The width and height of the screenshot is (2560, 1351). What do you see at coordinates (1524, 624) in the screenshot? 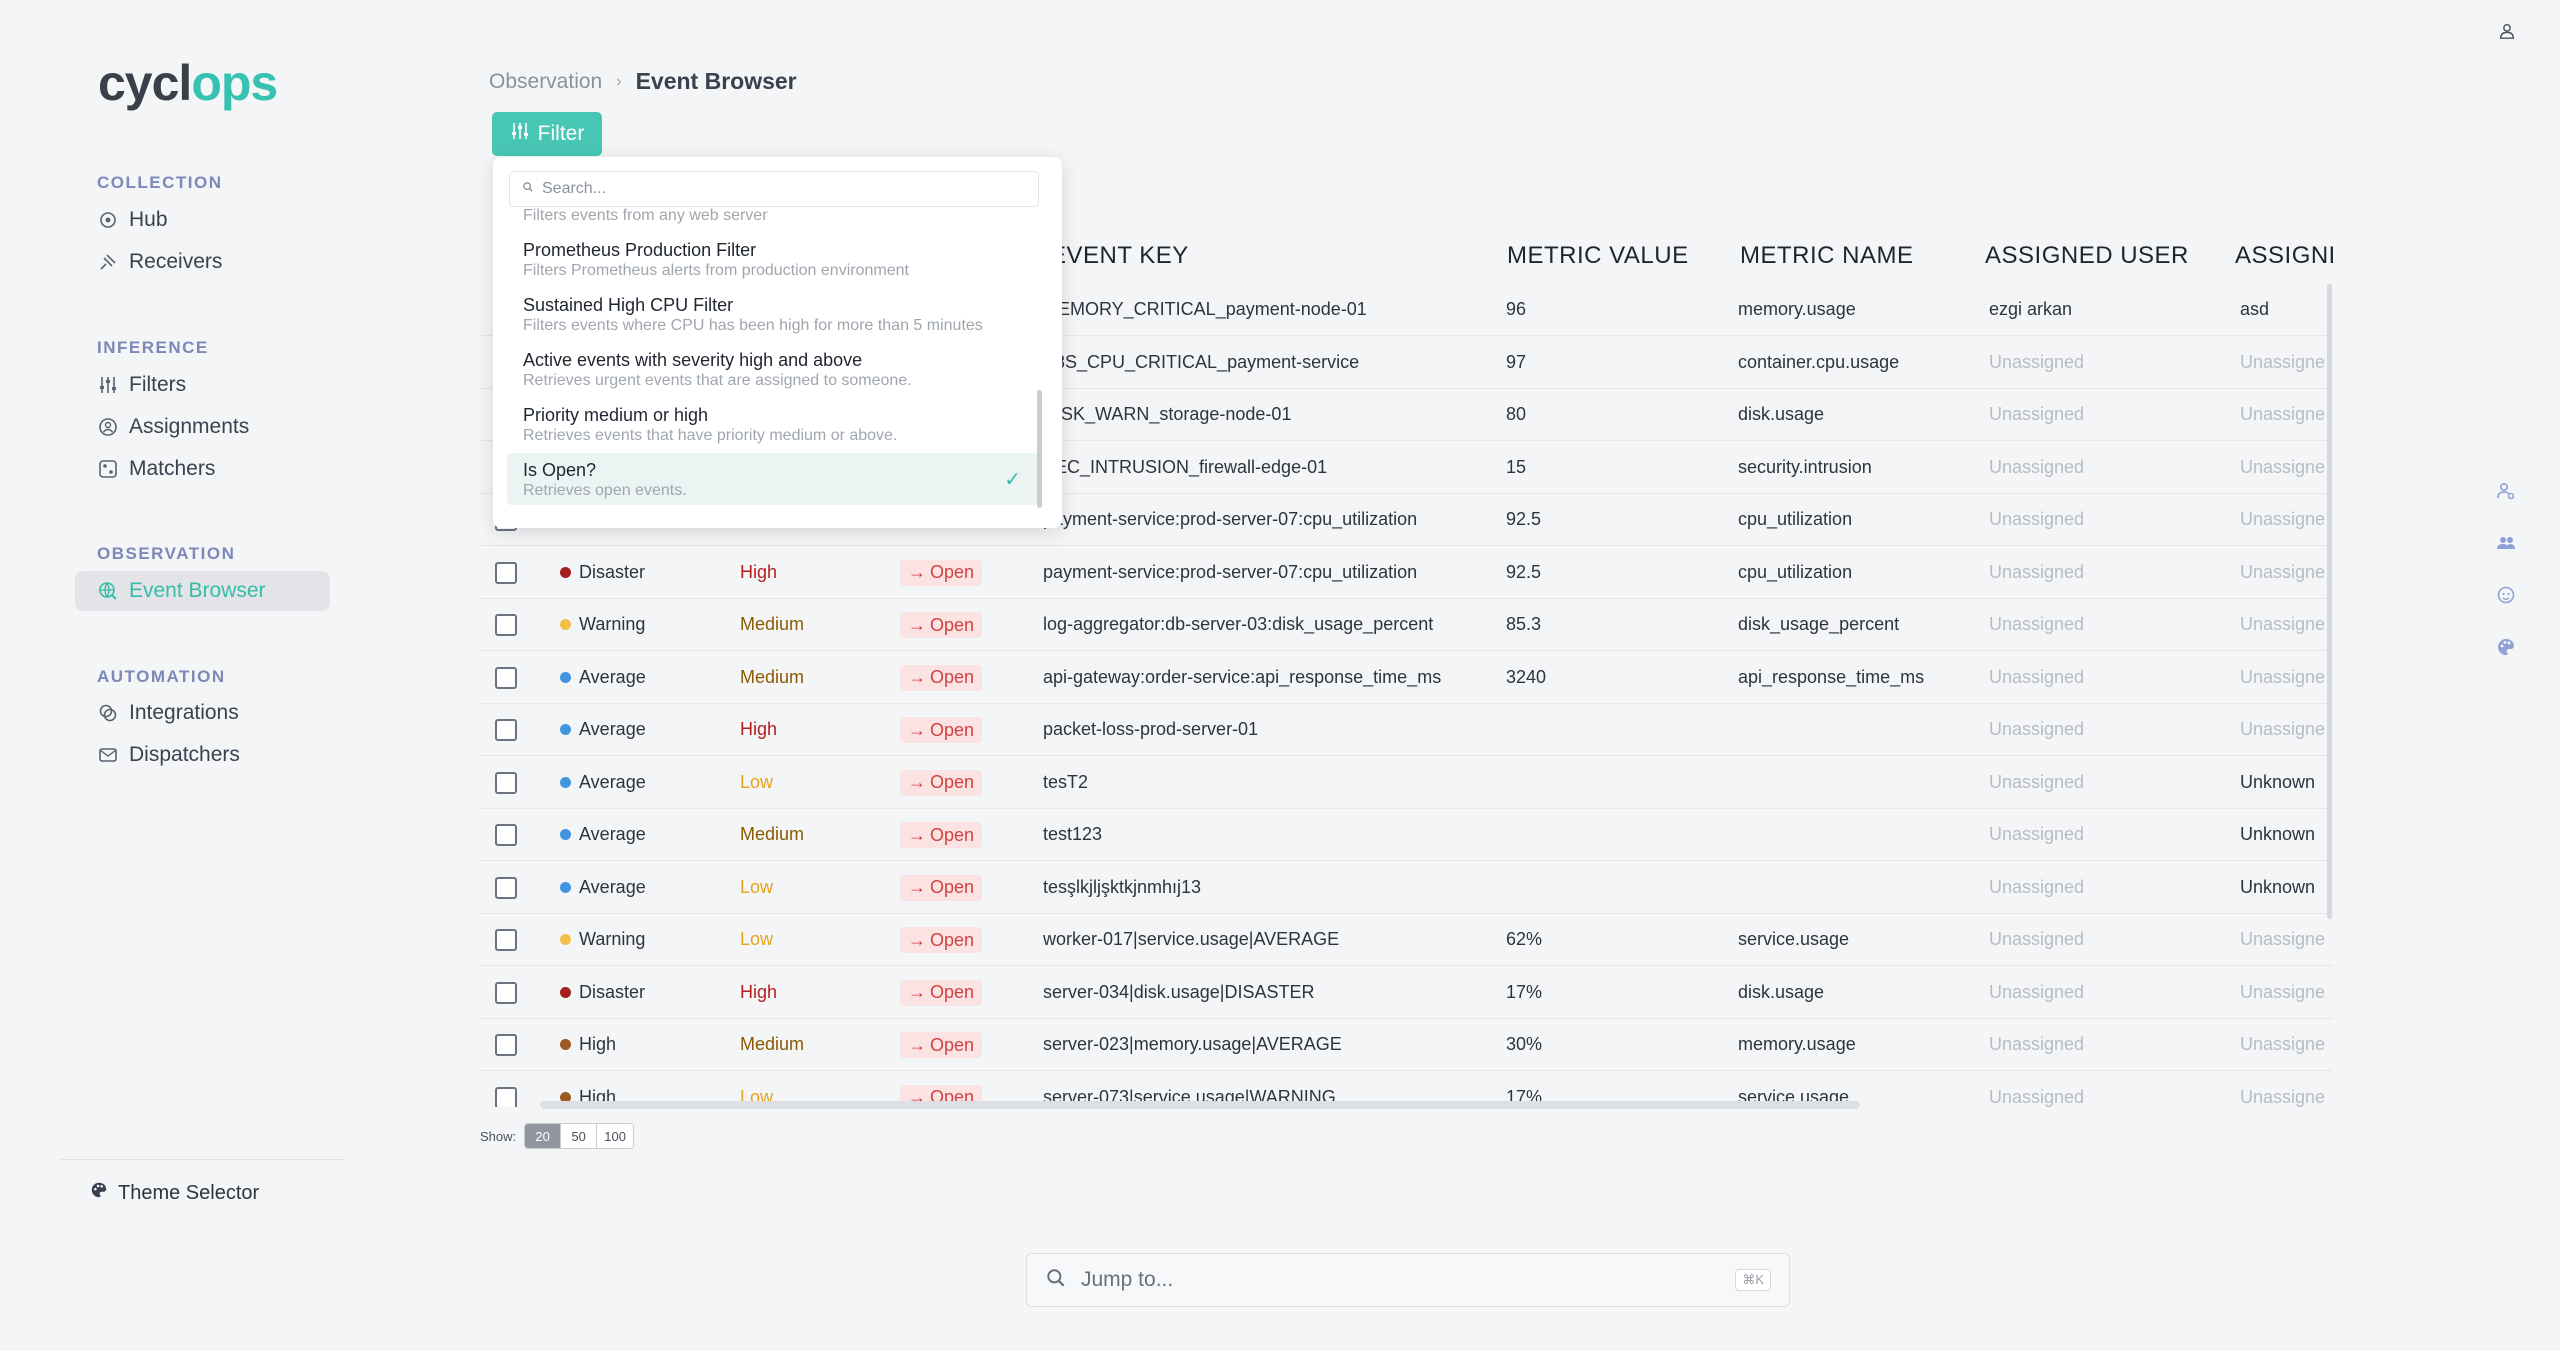
I see `metric-value-cell: 85.3` at bounding box center [1524, 624].